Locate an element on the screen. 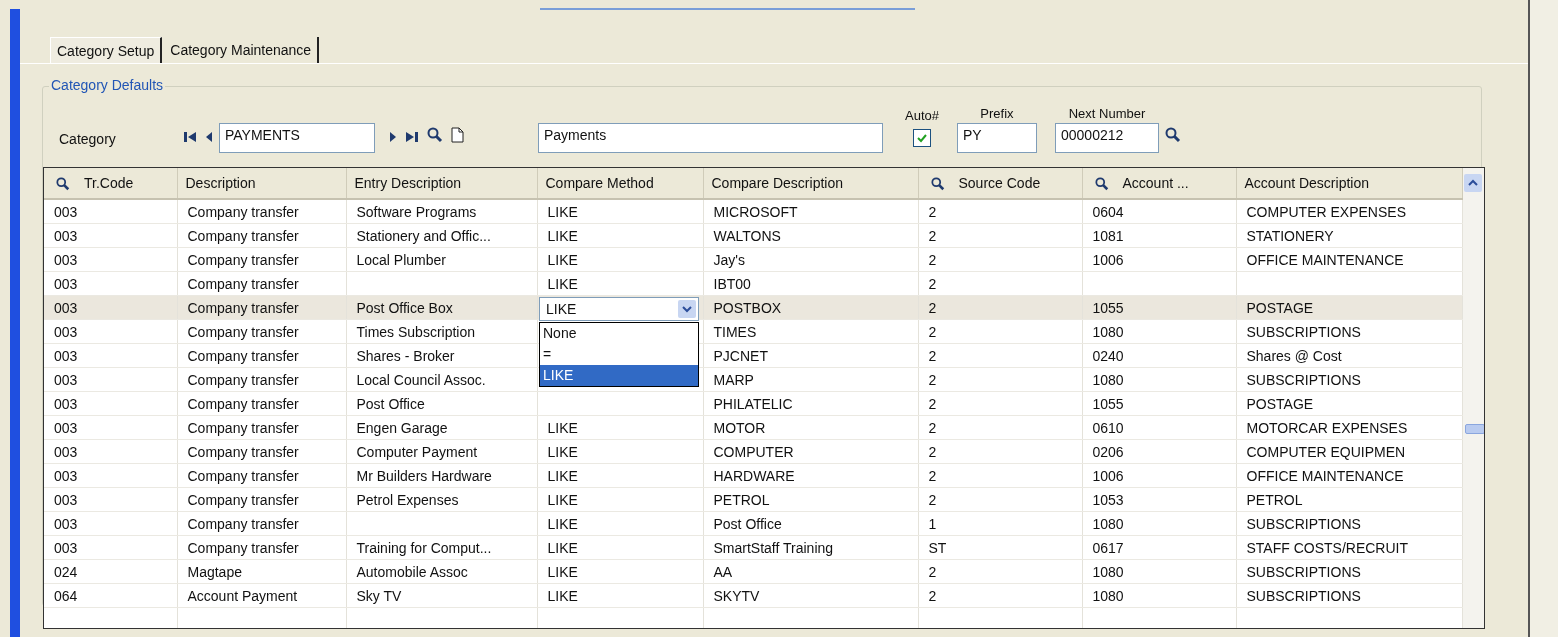 This screenshot has height=637, width=1558. table-row: 003 Company transfer Local Plumber LIKE Jay's 2 1006 OFFICE MAINTENANCE is located at coordinates (753, 259).